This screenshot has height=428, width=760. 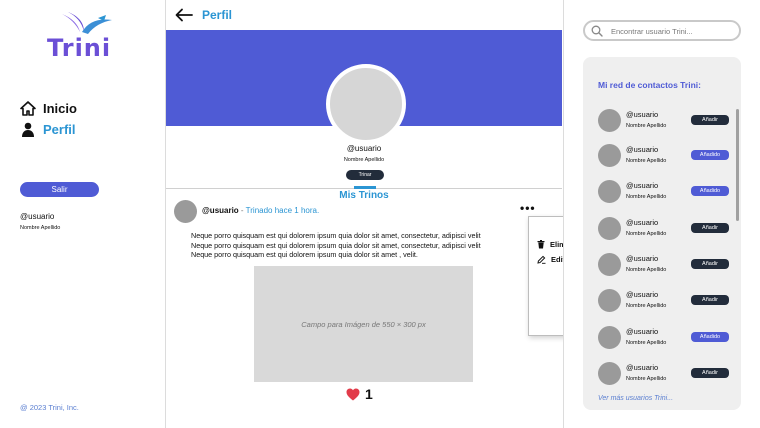 I want to click on image-placeholder-label: Campo para Imágen de 550 × 300 px, so click(x=363, y=324).